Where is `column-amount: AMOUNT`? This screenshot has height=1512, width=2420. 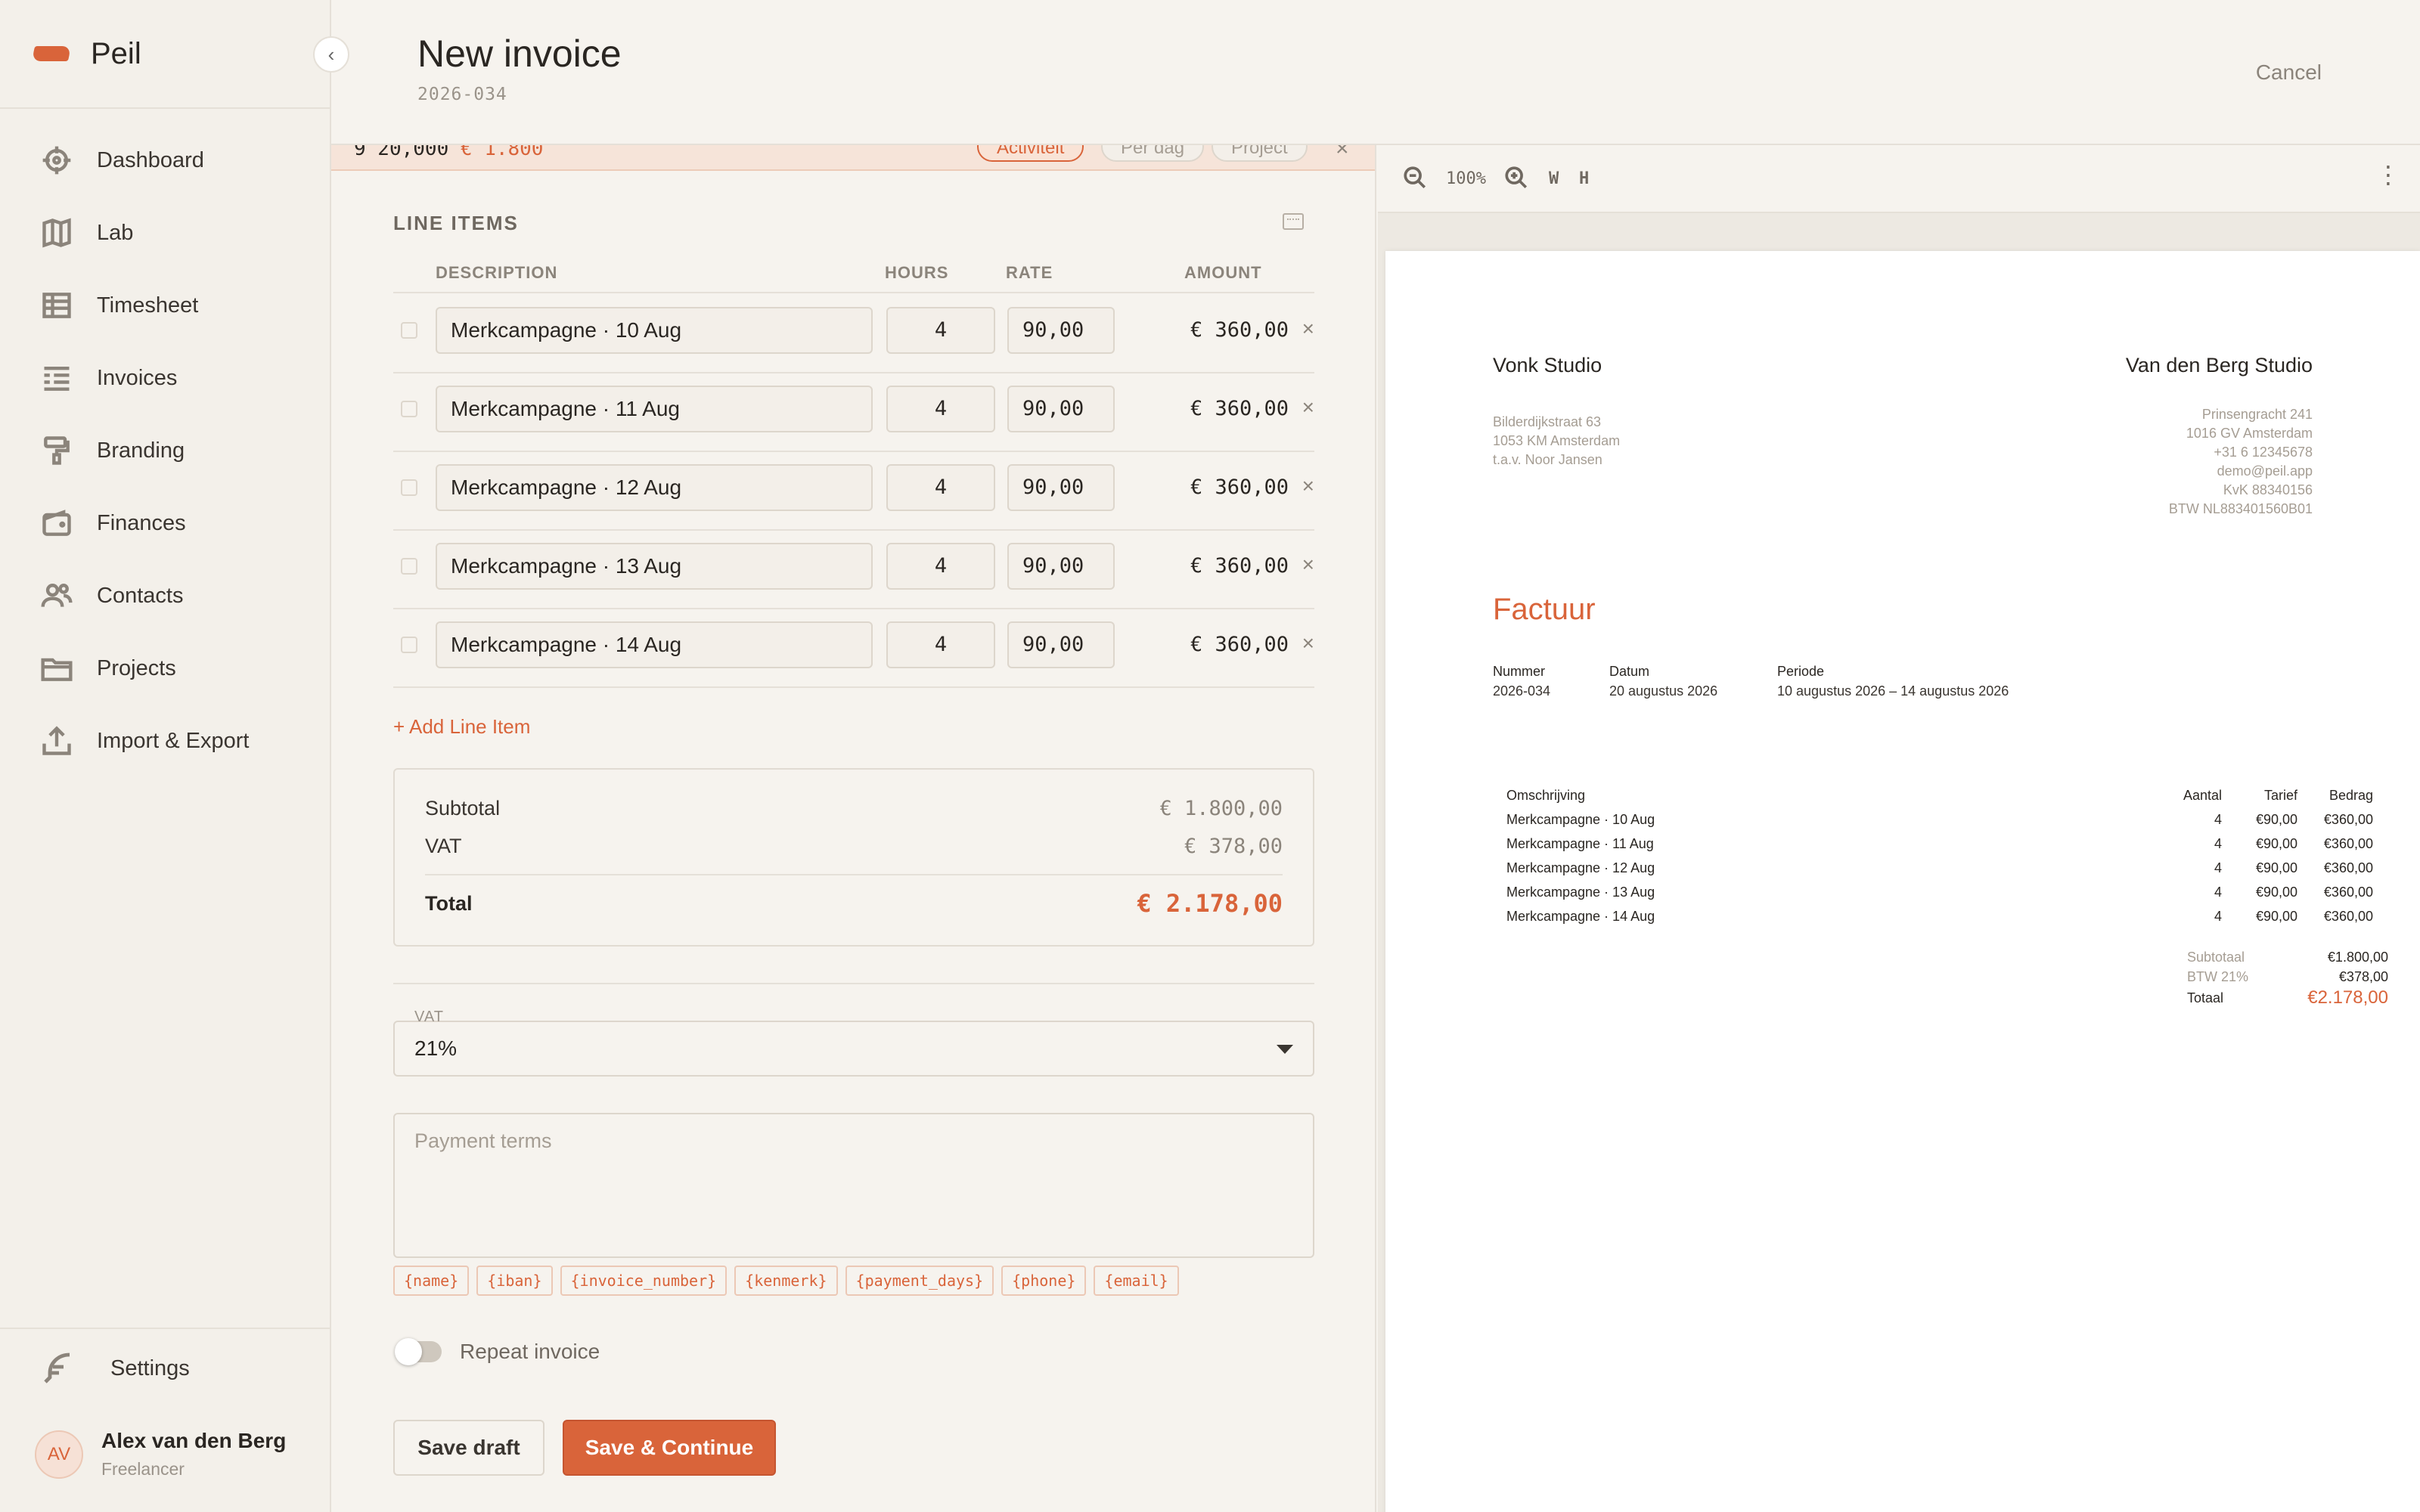
column-amount: AMOUNT is located at coordinates (1223, 272).